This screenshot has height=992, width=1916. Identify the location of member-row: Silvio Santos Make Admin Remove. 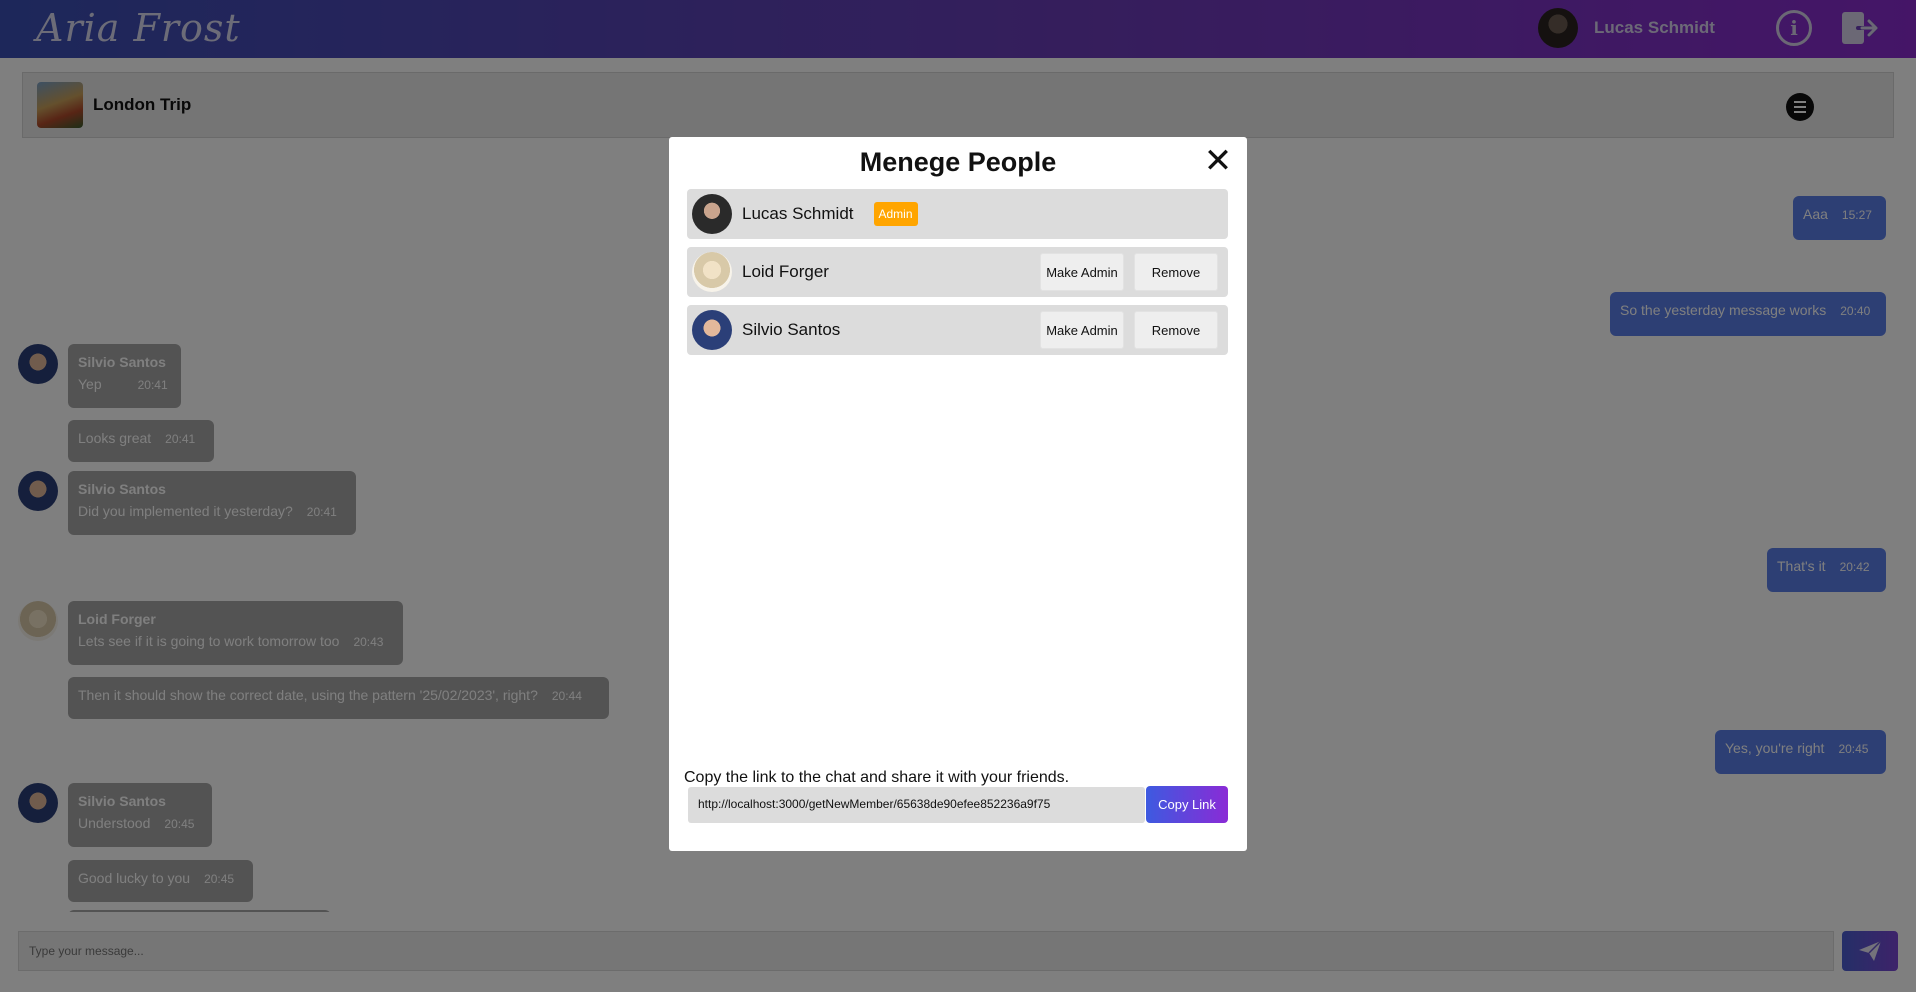
(957, 330).